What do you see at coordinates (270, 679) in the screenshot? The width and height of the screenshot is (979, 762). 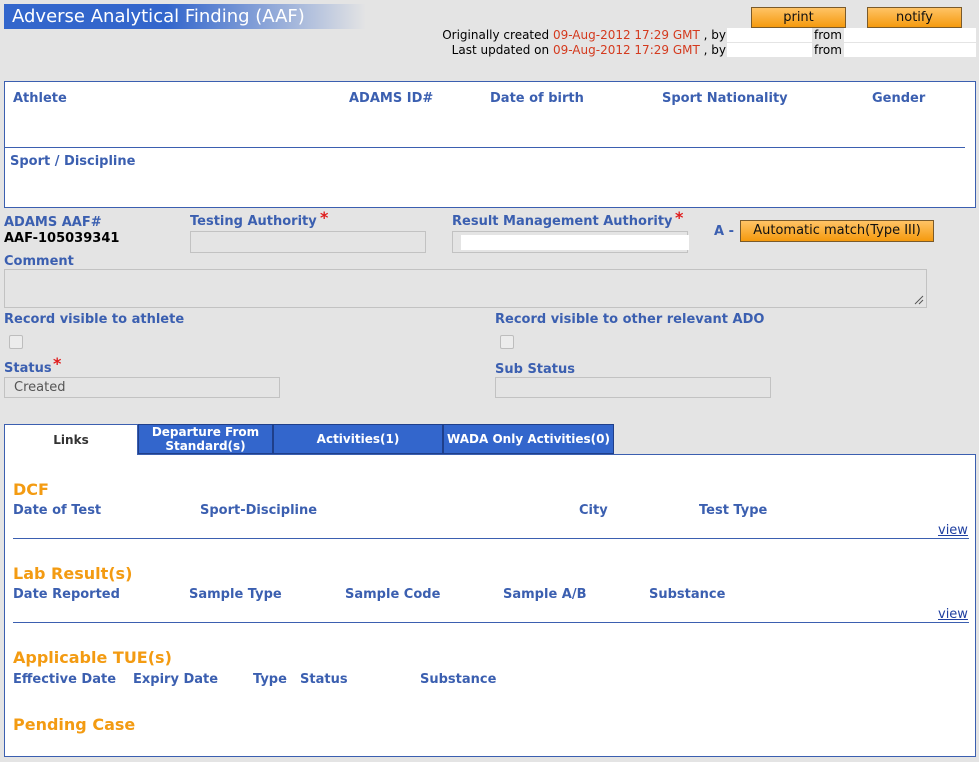 I see `tue-col-type: Type` at bounding box center [270, 679].